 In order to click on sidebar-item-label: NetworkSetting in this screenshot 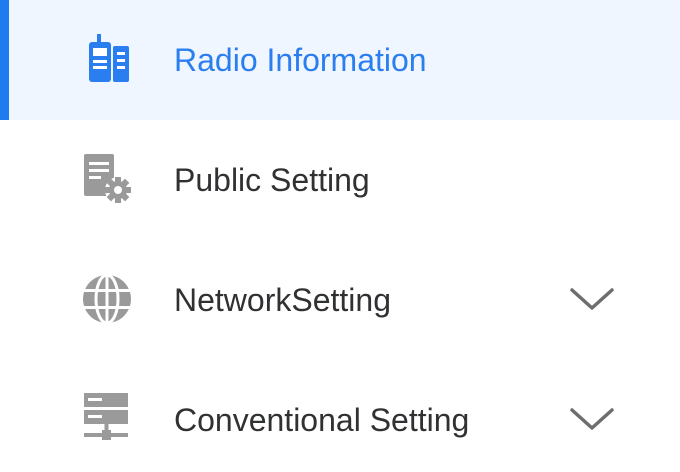, I will do `click(282, 300)`.